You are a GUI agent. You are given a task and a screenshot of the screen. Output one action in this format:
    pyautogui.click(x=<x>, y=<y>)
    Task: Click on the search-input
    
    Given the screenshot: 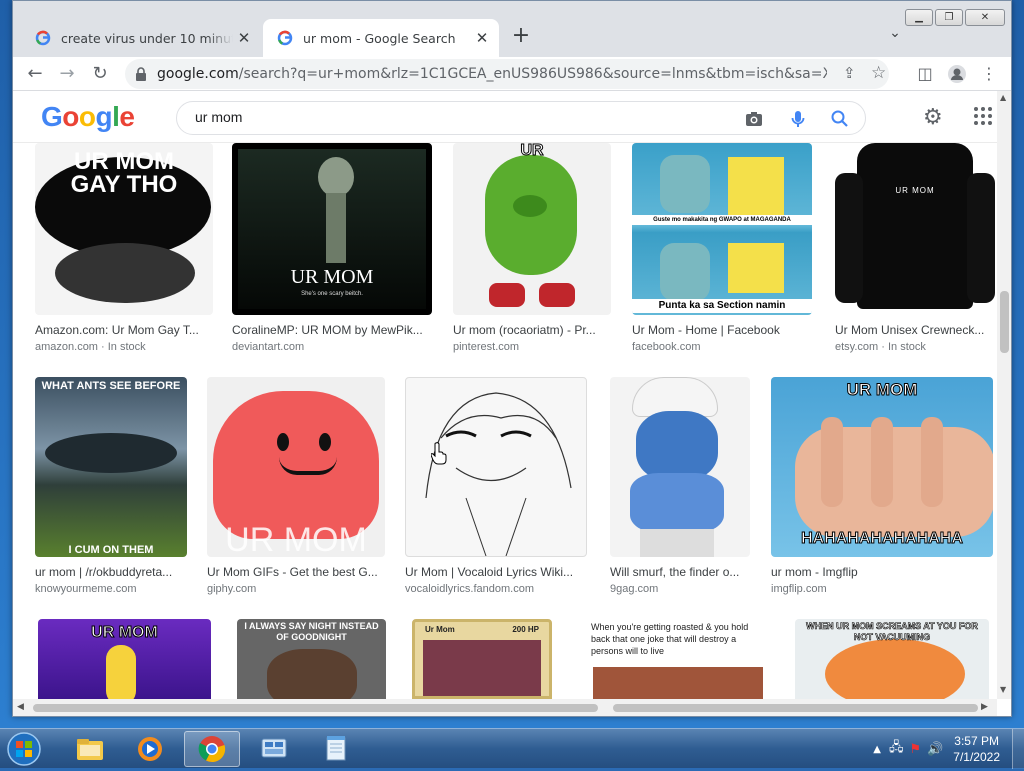 What is the action you would take?
    pyautogui.click(x=445, y=117)
    